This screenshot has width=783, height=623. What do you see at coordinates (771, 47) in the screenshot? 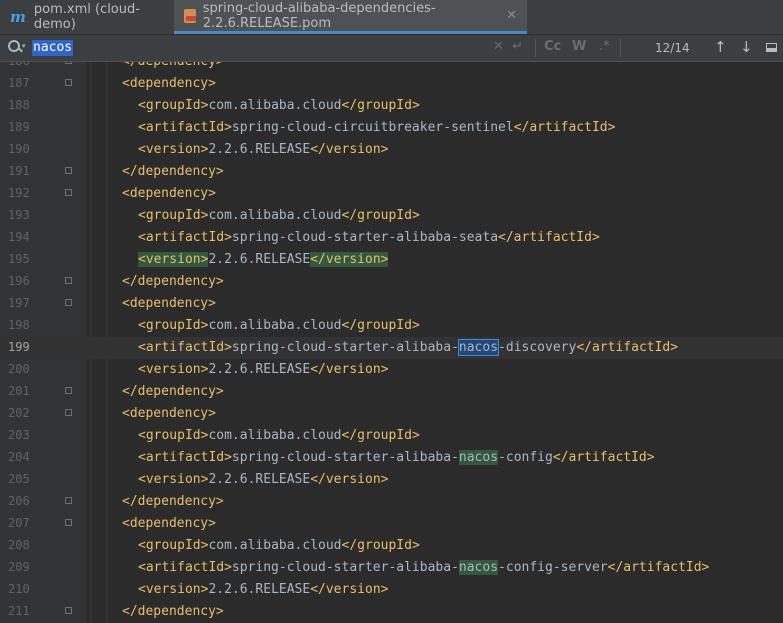
I see `open-in-find-window-icon` at bounding box center [771, 47].